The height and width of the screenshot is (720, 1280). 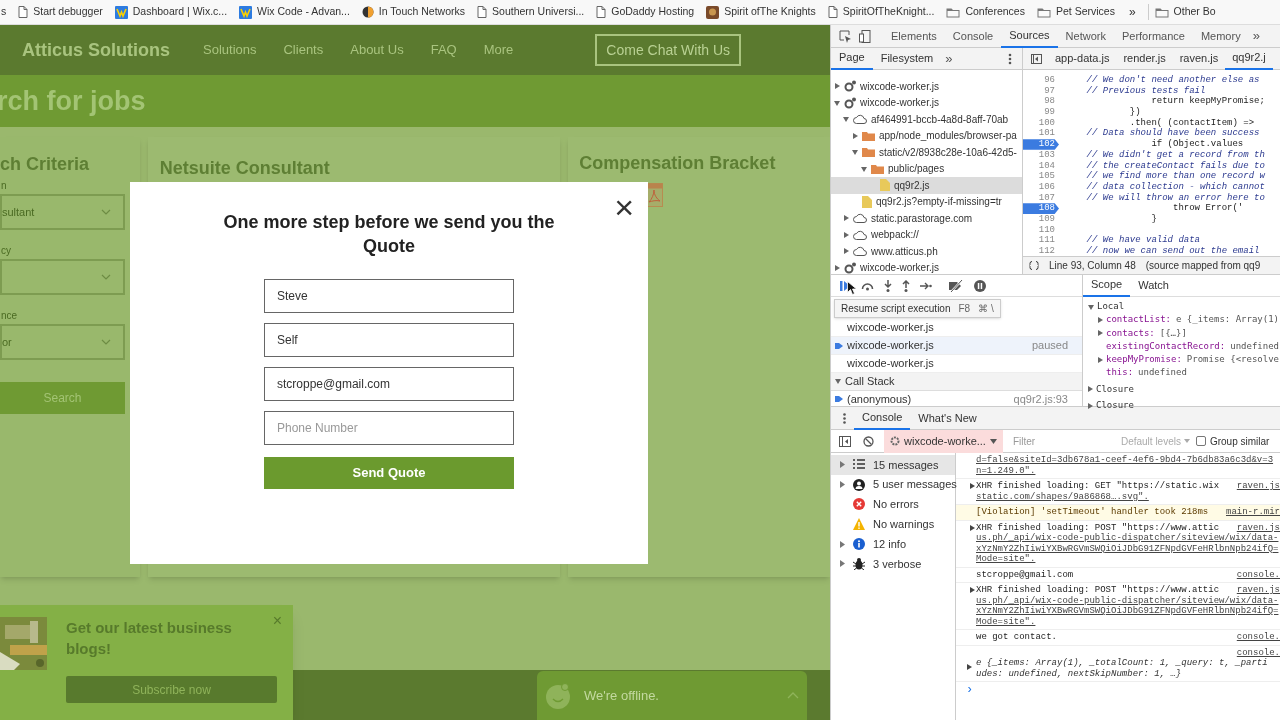 I want to click on step-into-icon, so click(x=888, y=285).